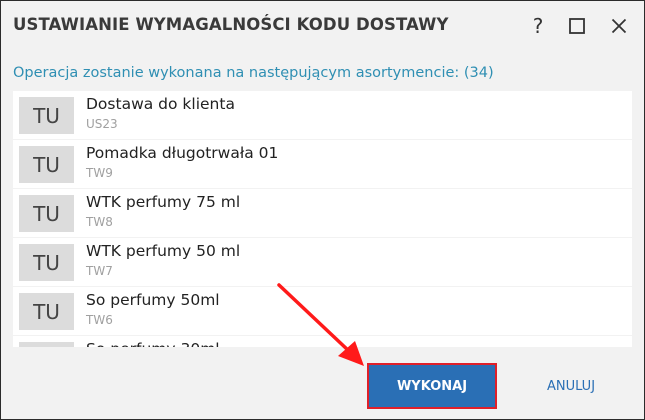  Describe the element at coordinates (322, 311) in the screenshot. I see `list-item: TU So perfumy 50ml TW6` at that location.